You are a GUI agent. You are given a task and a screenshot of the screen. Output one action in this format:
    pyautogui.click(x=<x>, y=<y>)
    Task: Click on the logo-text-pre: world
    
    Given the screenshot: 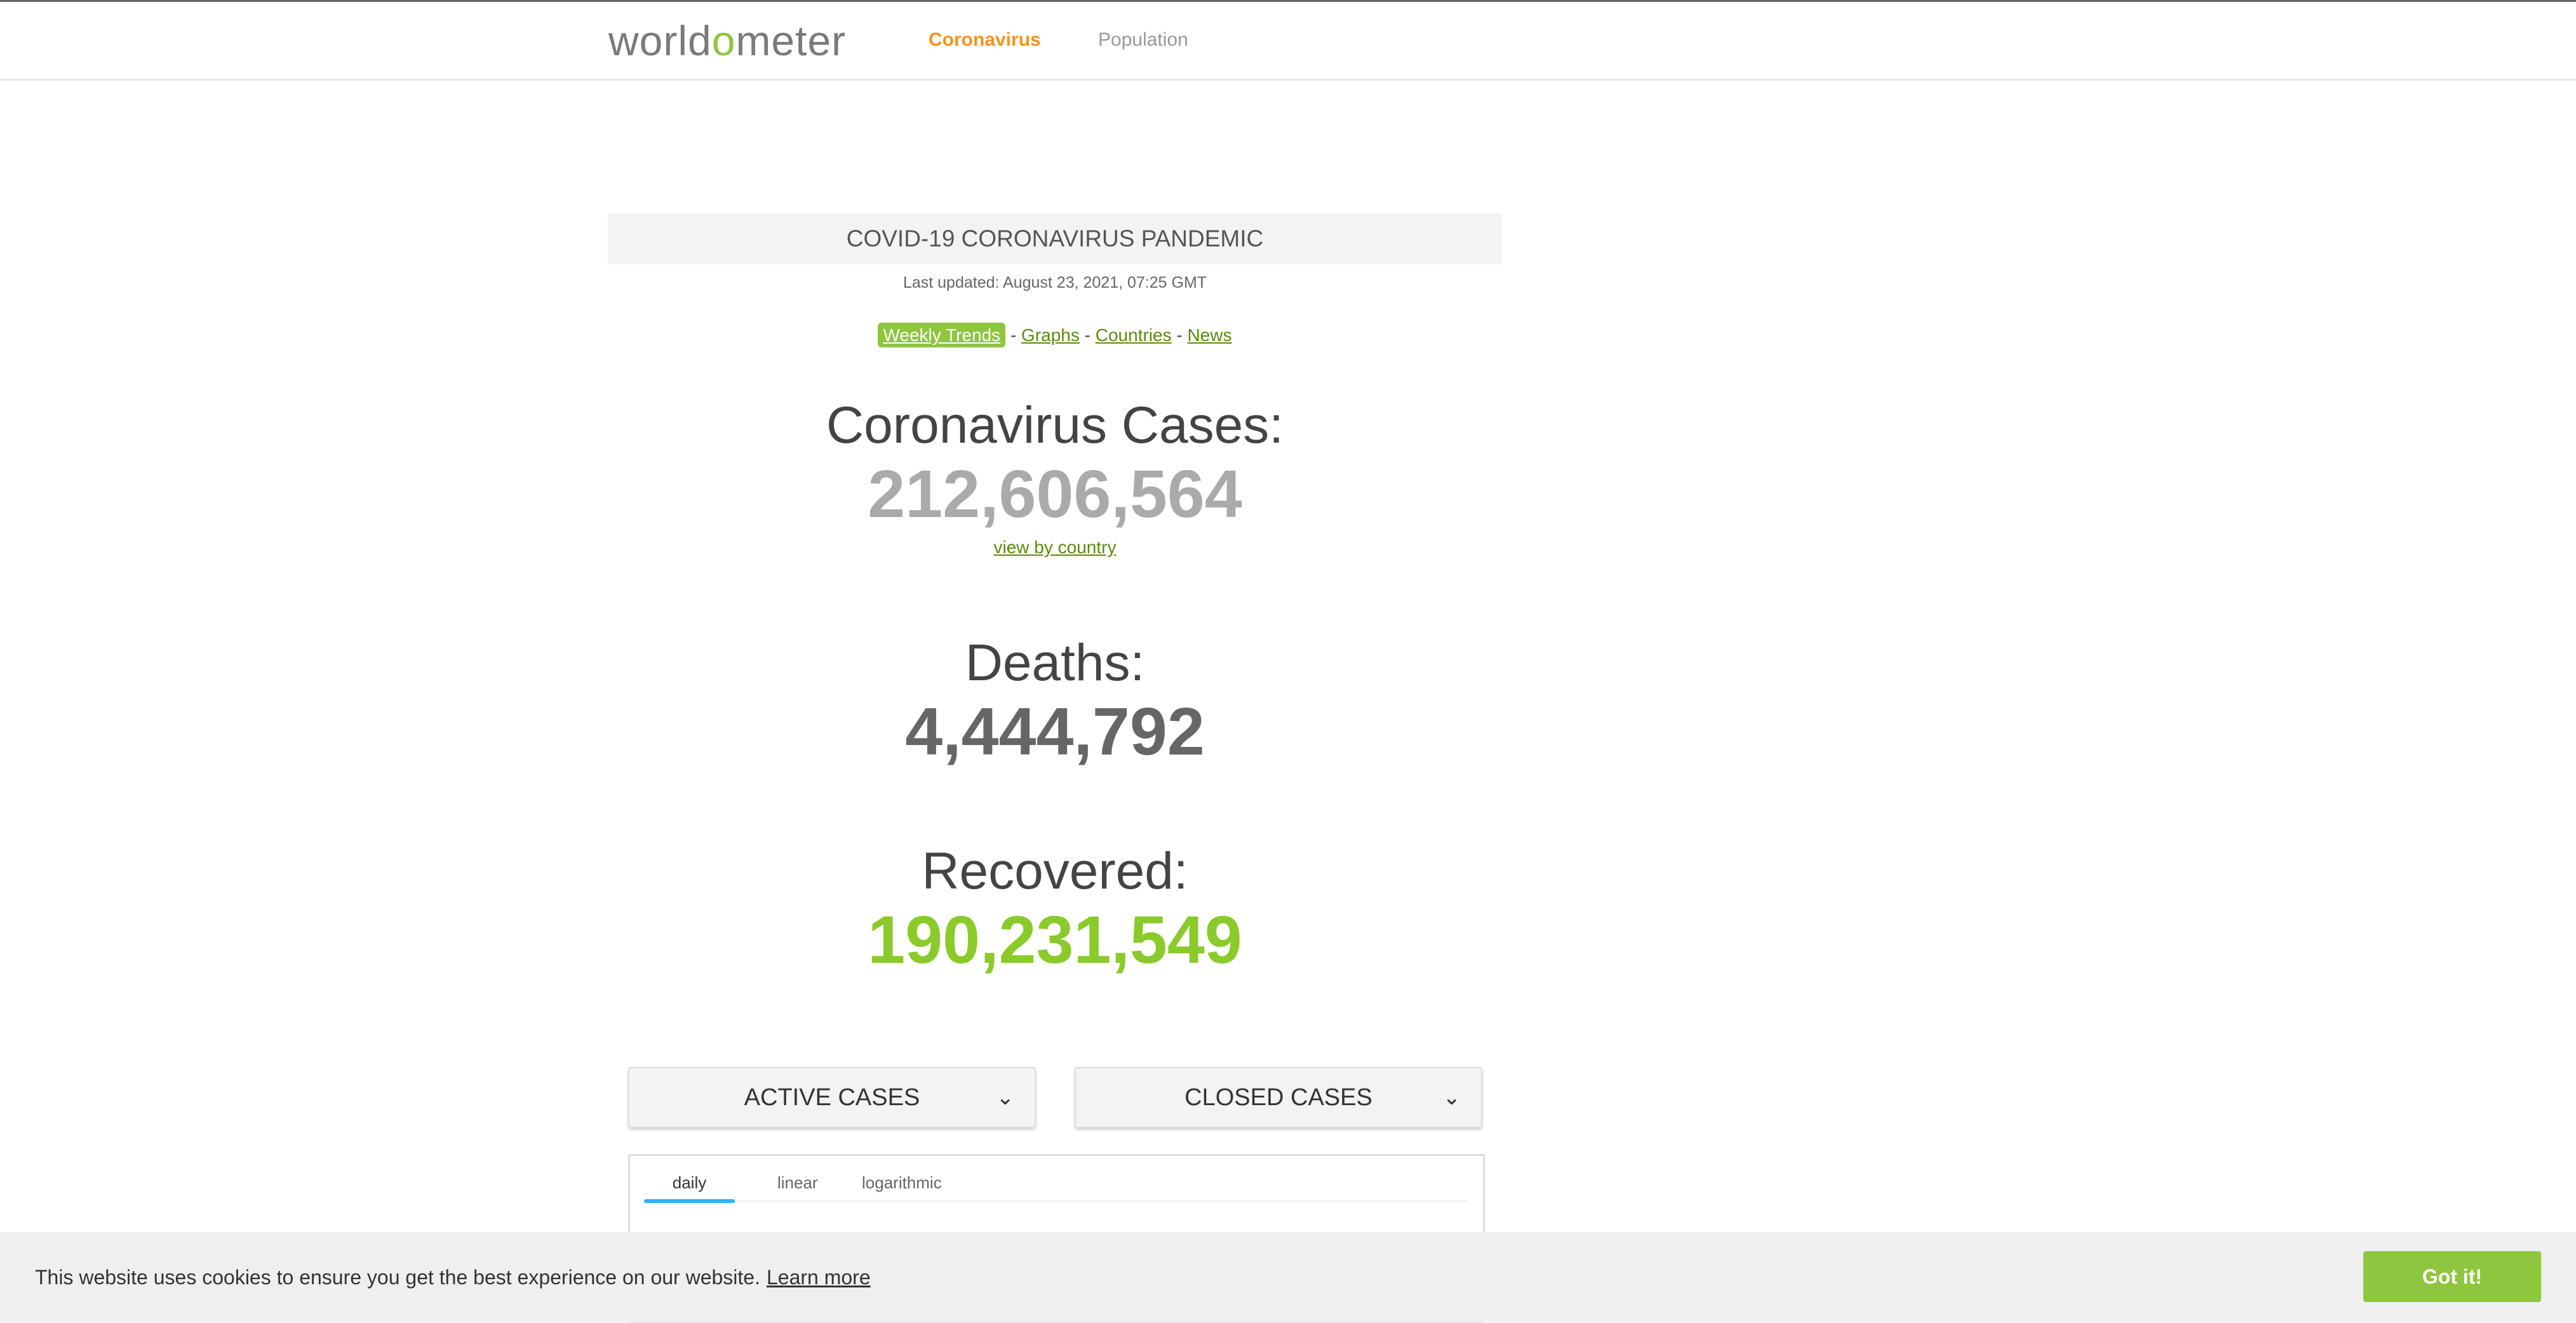 What is the action you would take?
    pyautogui.click(x=660, y=41)
    